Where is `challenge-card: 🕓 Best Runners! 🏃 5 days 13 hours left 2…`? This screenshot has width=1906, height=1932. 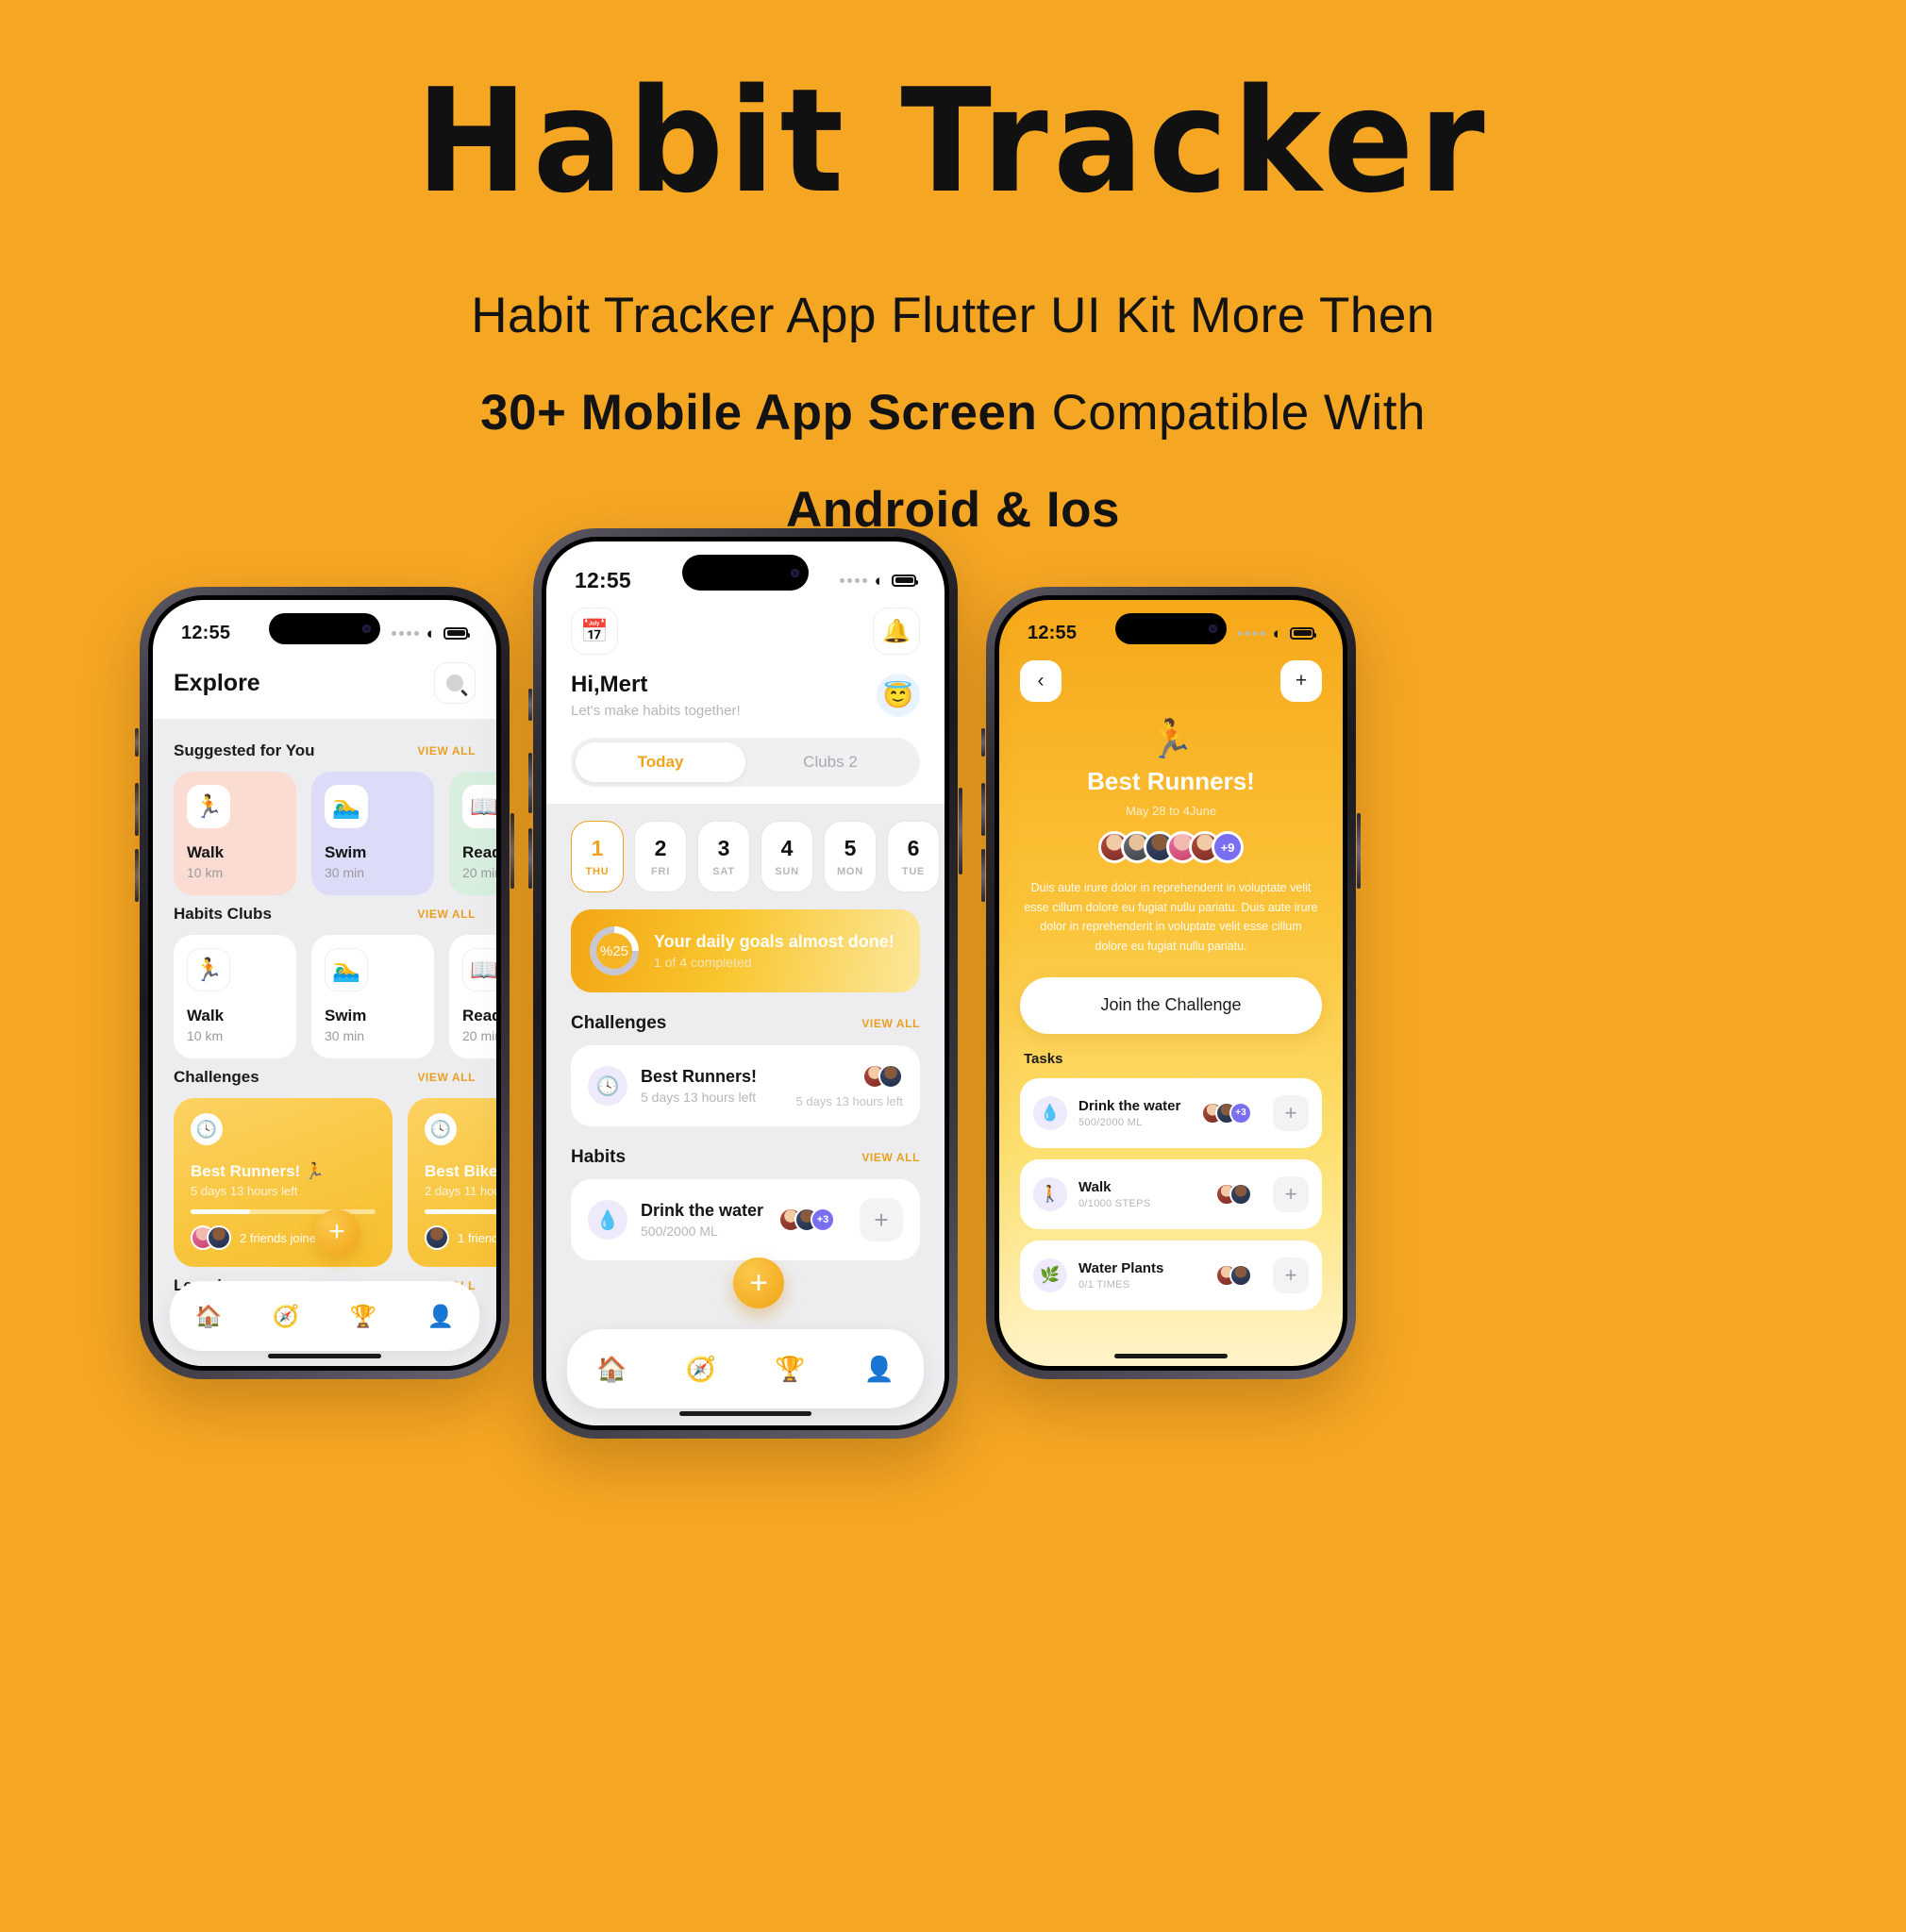 challenge-card: 🕓 Best Runners! 🏃 5 days 13 hours left 2… is located at coordinates (283, 1182).